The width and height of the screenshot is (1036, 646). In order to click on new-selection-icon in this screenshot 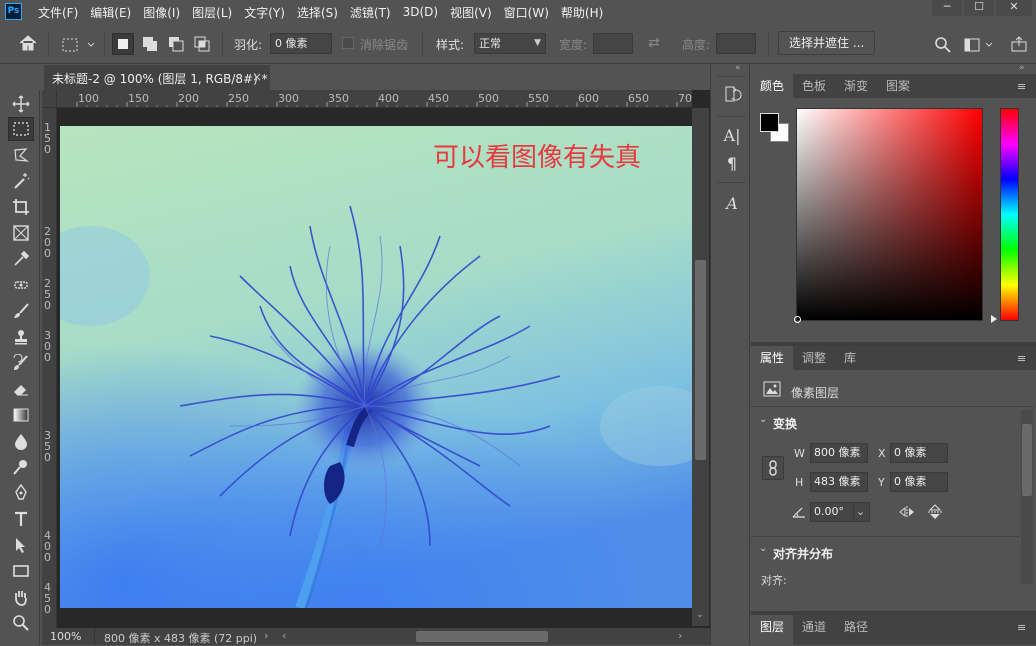, I will do `click(123, 44)`.